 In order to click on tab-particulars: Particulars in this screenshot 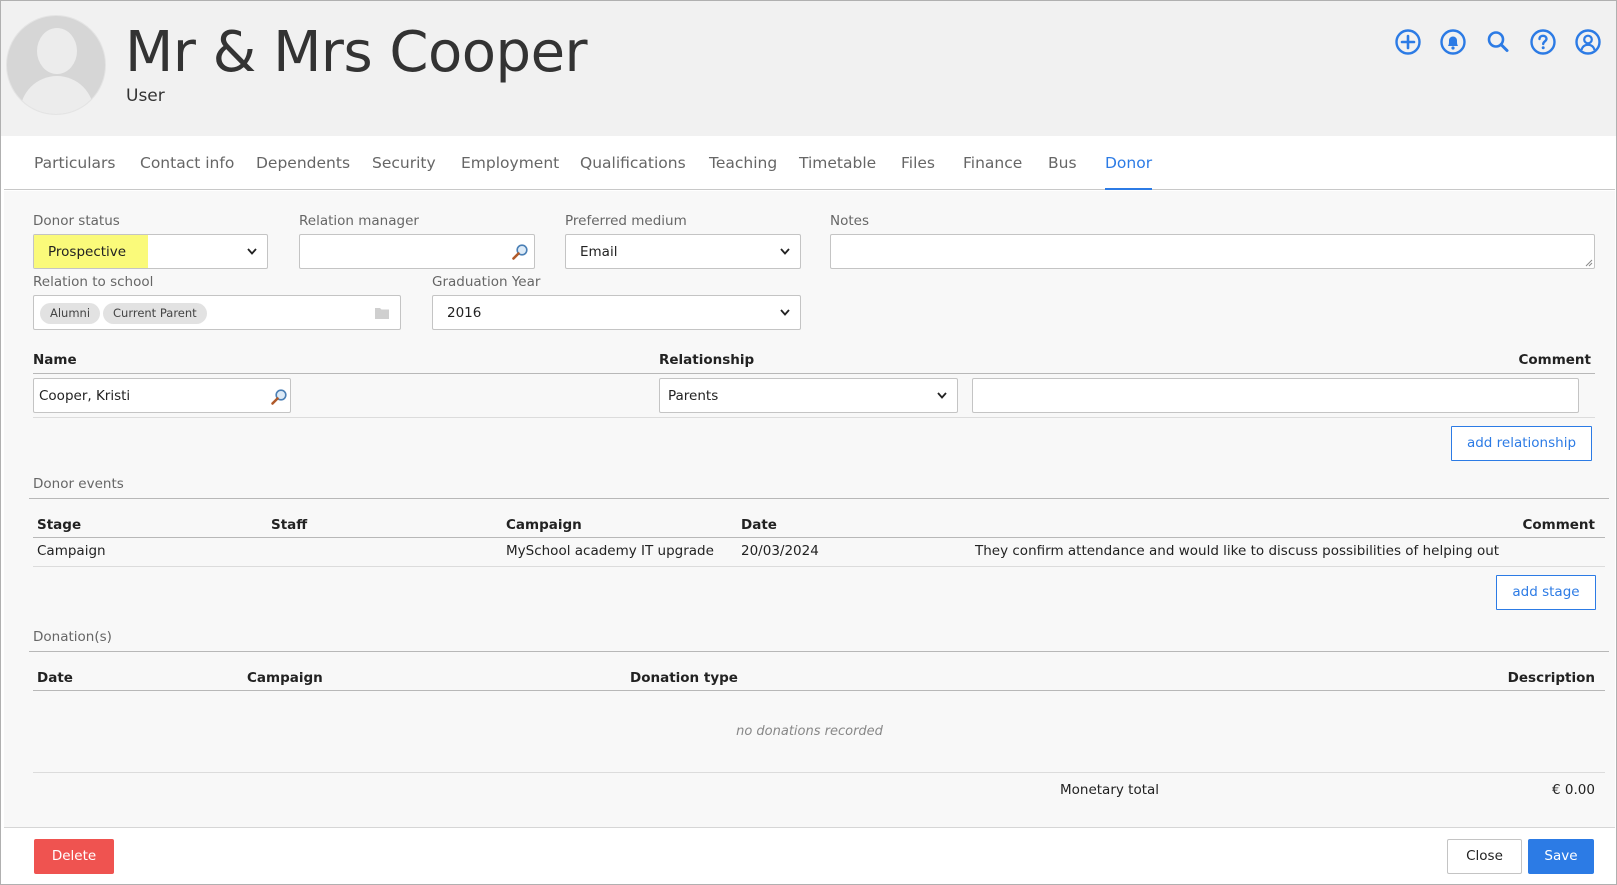, I will do `click(75, 163)`.